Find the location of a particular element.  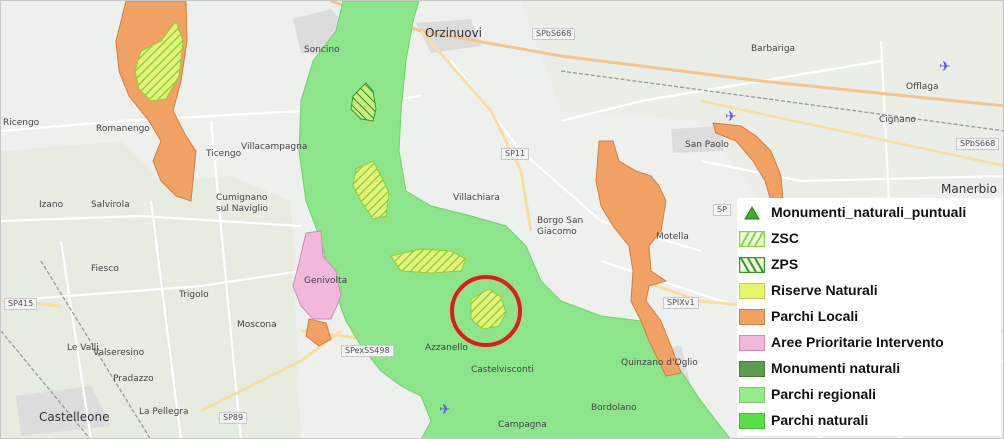

yellow-swatch-icon is located at coordinates (752, 291).